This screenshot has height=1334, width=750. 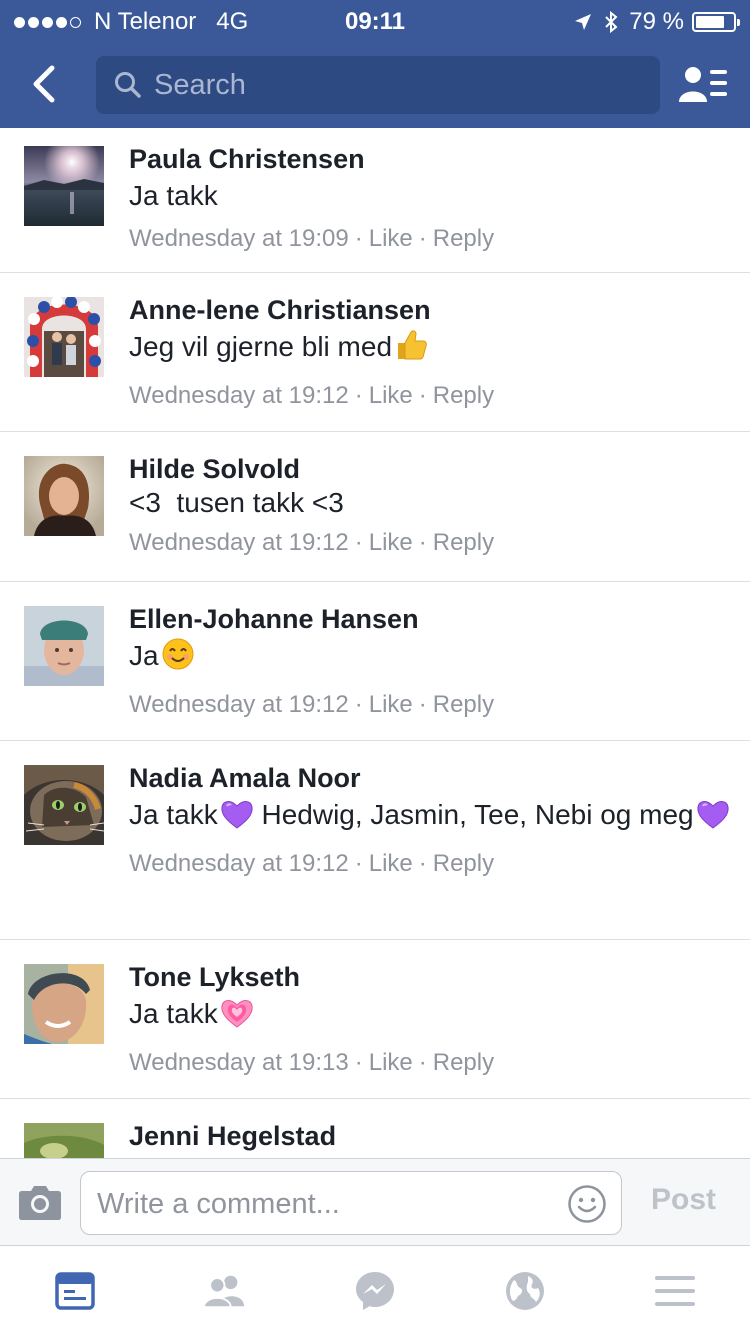 I want to click on comment-meta: Wednesday at 19:09 · Like · Reply, so click(x=429, y=239).